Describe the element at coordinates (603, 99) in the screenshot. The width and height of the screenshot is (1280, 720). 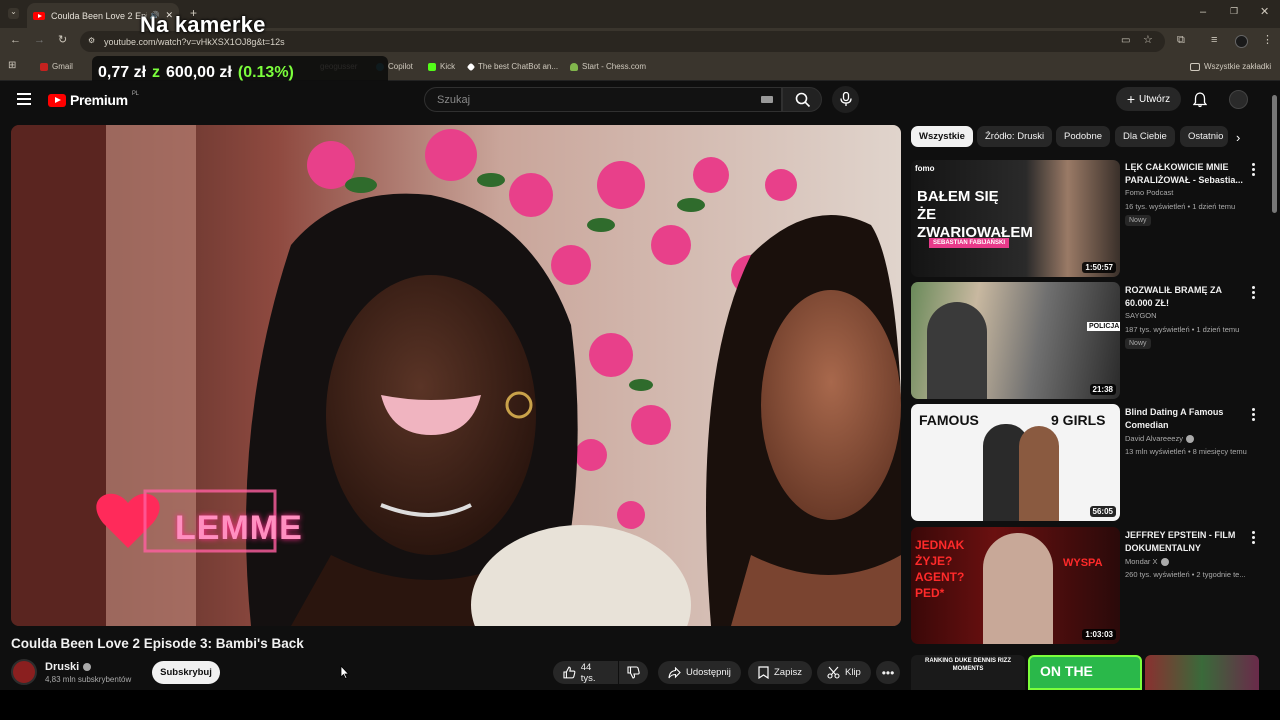
I see `search-input: Szukaj` at that location.